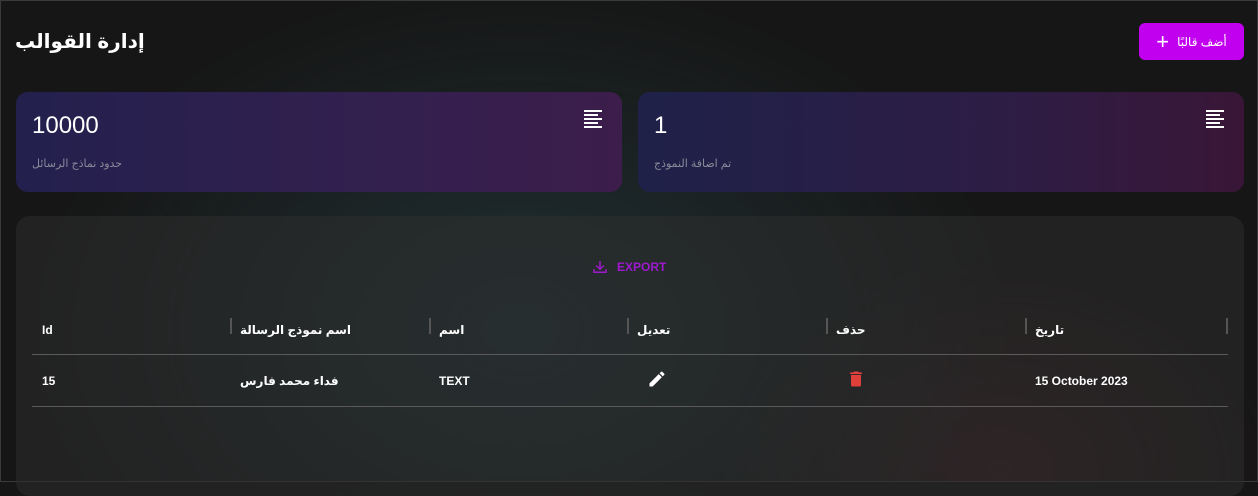 The height and width of the screenshot is (496, 1258). I want to click on stat-card-added: 1 تم اضافة النموذج, so click(941, 142).